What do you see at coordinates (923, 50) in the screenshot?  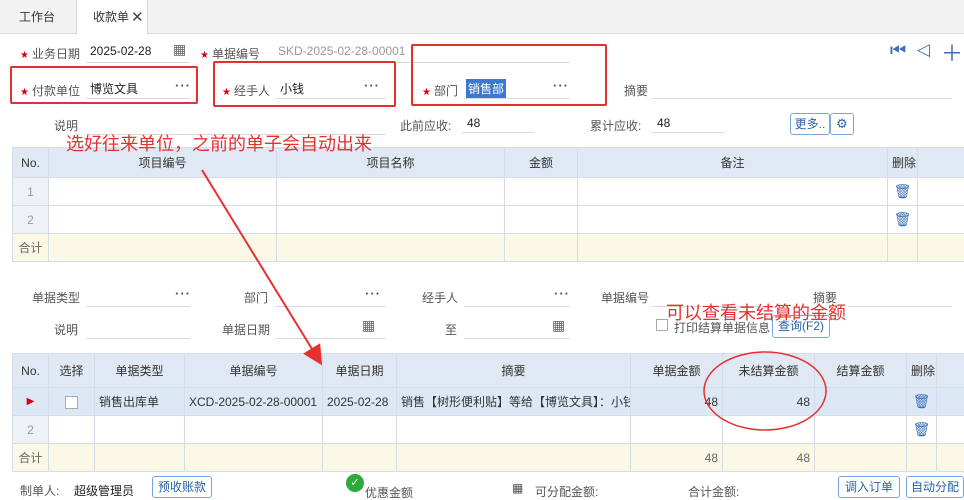 I see `previous-record-icon: ◁` at bounding box center [923, 50].